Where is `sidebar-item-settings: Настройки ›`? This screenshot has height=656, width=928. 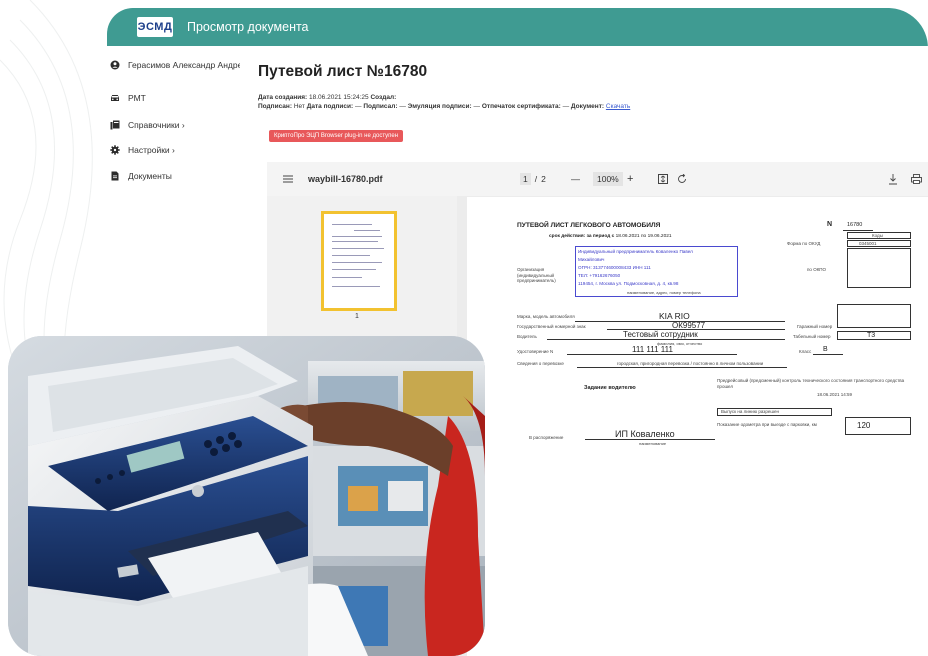
sidebar-item-settings: Настройки › is located at coordinates (173, 150).